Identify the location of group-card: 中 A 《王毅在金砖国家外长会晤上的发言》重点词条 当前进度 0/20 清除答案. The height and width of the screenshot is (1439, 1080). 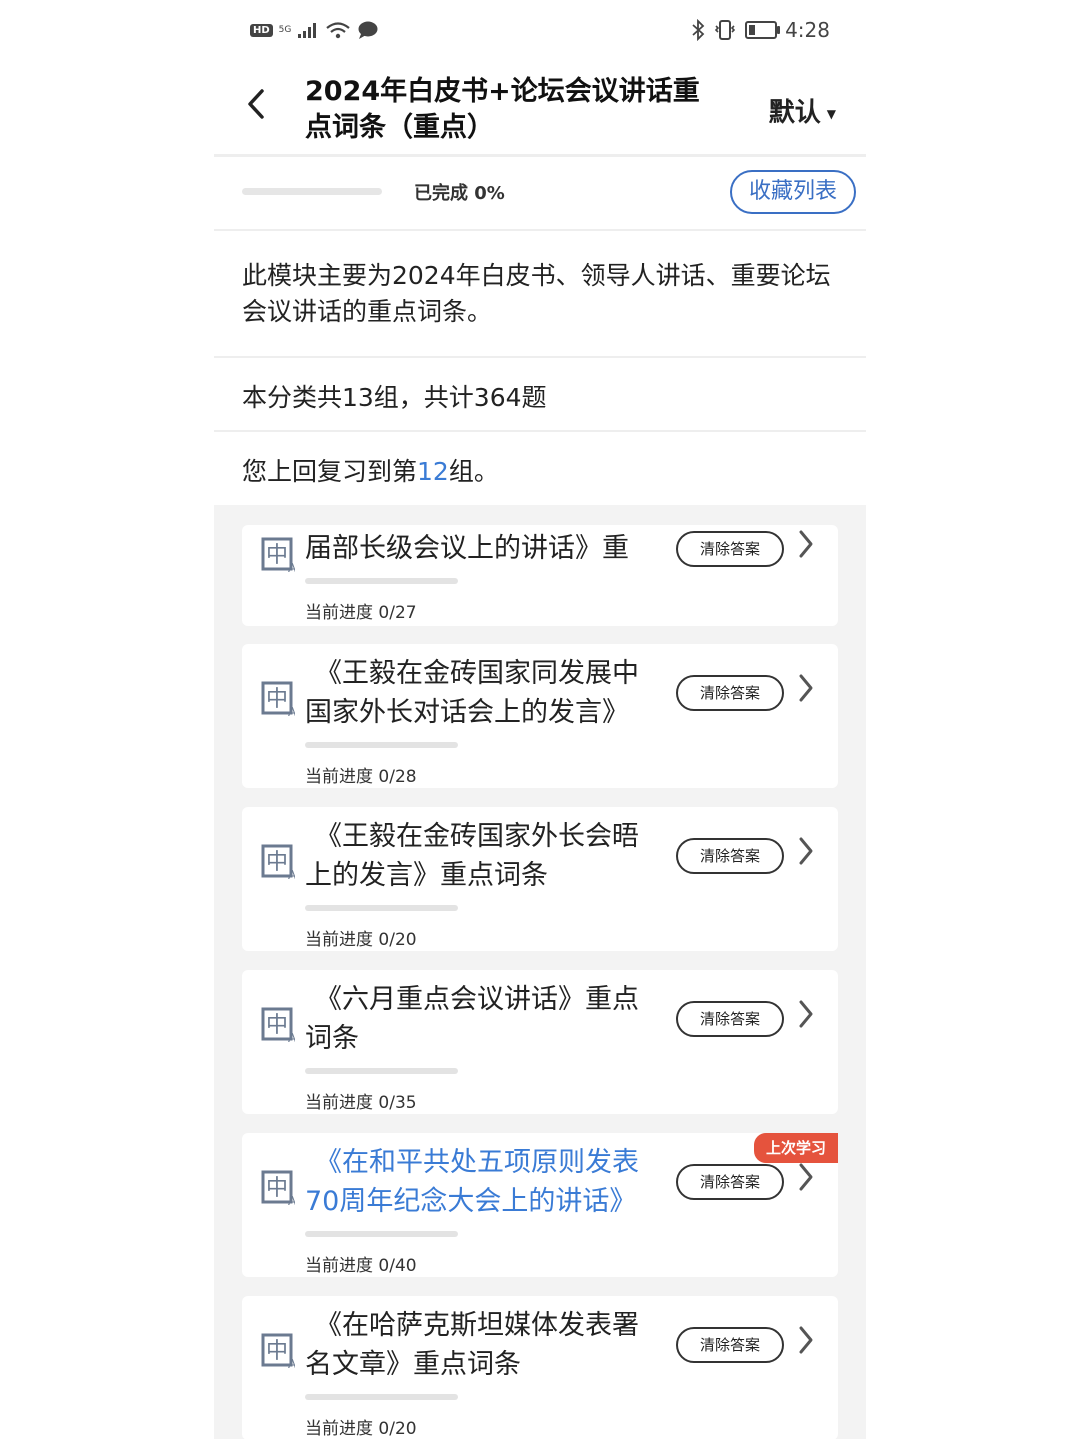
(540, 879).